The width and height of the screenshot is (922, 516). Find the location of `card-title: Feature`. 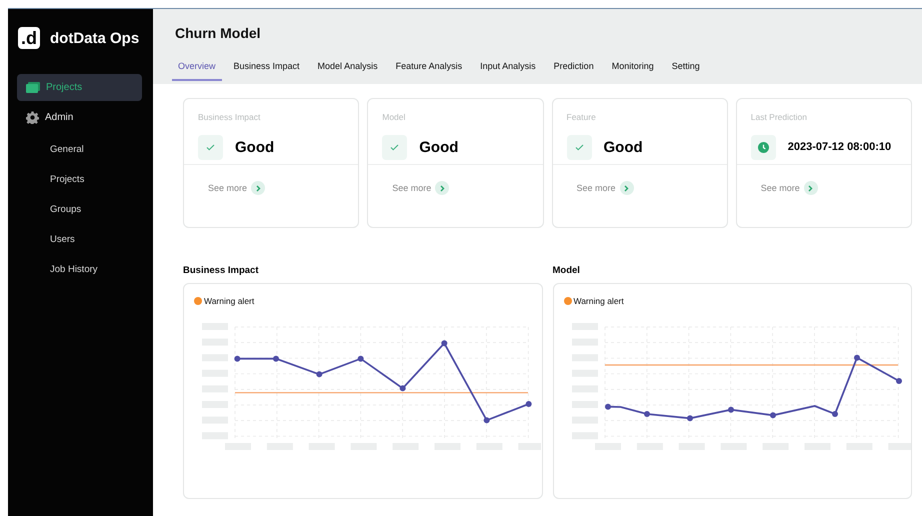

card-title: Feature is located at coordinates (581, 116).